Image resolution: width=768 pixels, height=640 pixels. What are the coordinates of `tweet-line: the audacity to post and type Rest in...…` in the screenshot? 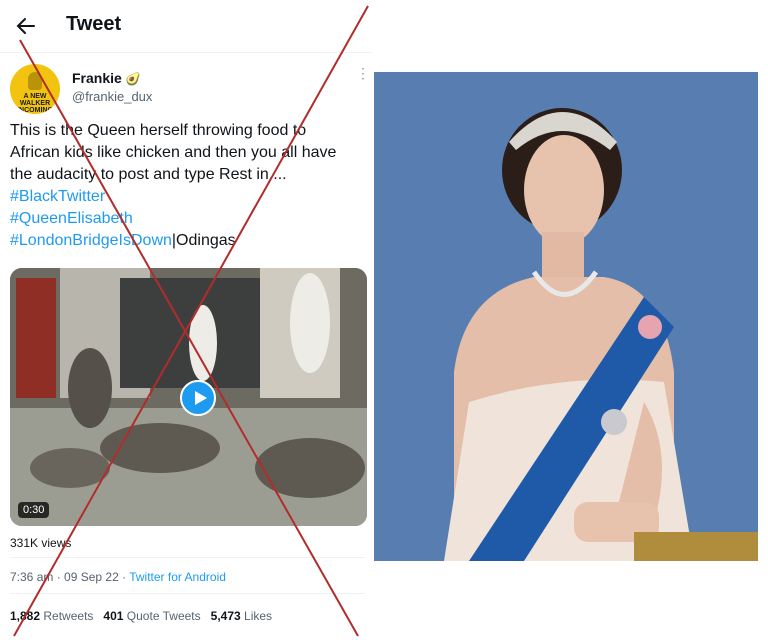 It's located at (148, 174).